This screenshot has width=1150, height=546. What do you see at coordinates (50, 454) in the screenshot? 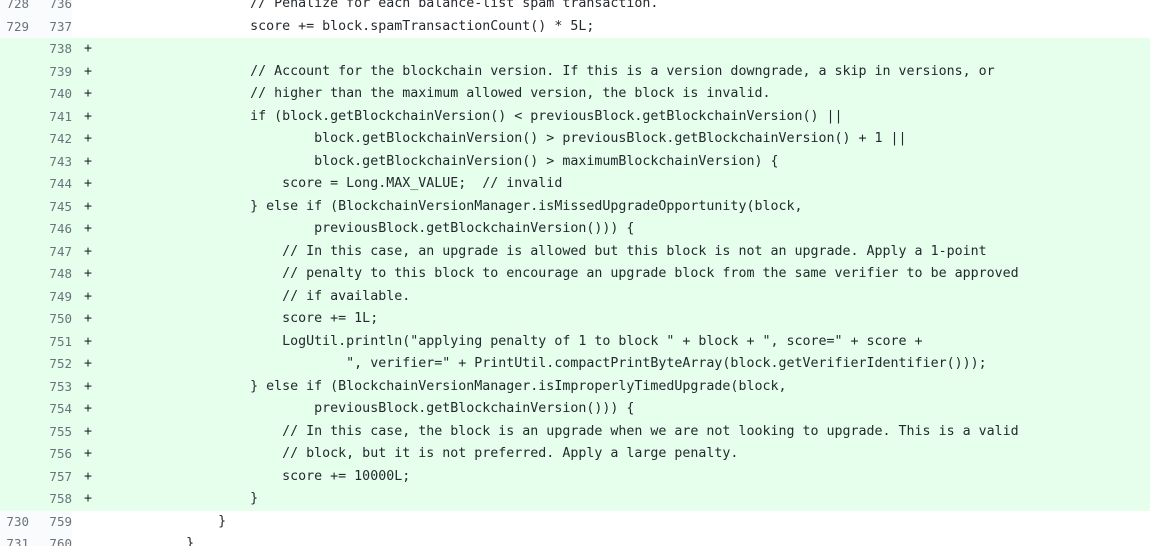
I see `new-line-number: 756` at bounding box center [50, 454].